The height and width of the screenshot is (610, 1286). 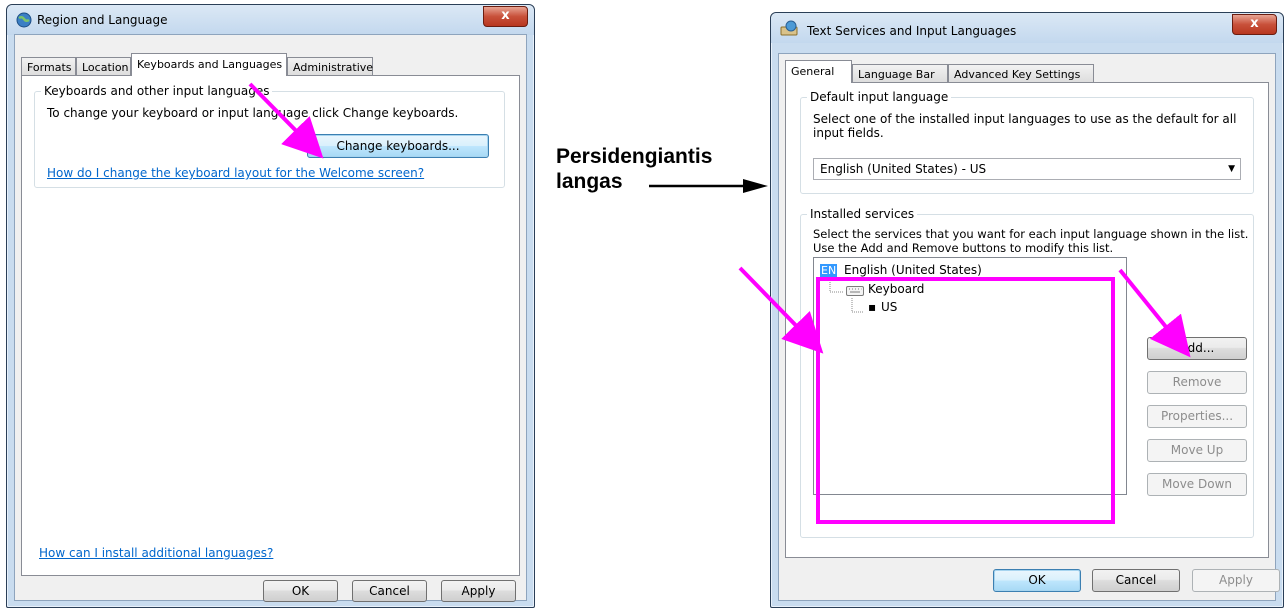 I want to click on arrow-to-add-button, so click(x=1154, y=313).